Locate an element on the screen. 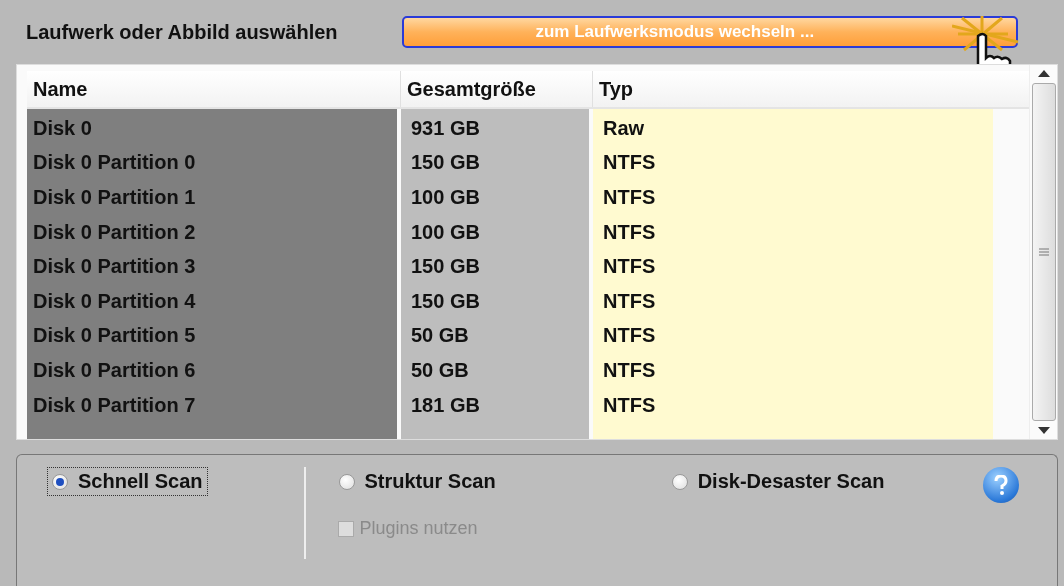 The image size is (1064, 586). radio-option: Disk-Desaster Scan is located at coordinates (778, 481).